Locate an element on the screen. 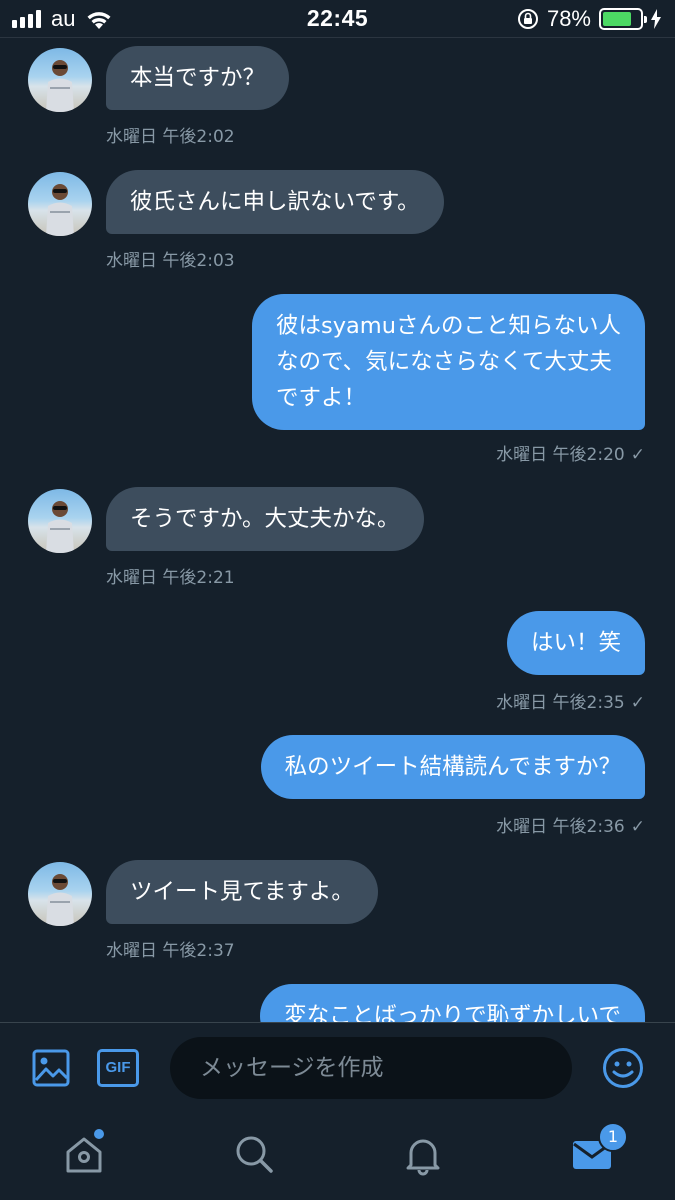 Image resolution: width=675 pixels, height=1200 pixels. search-icon is located at coordinates (254, 1154).